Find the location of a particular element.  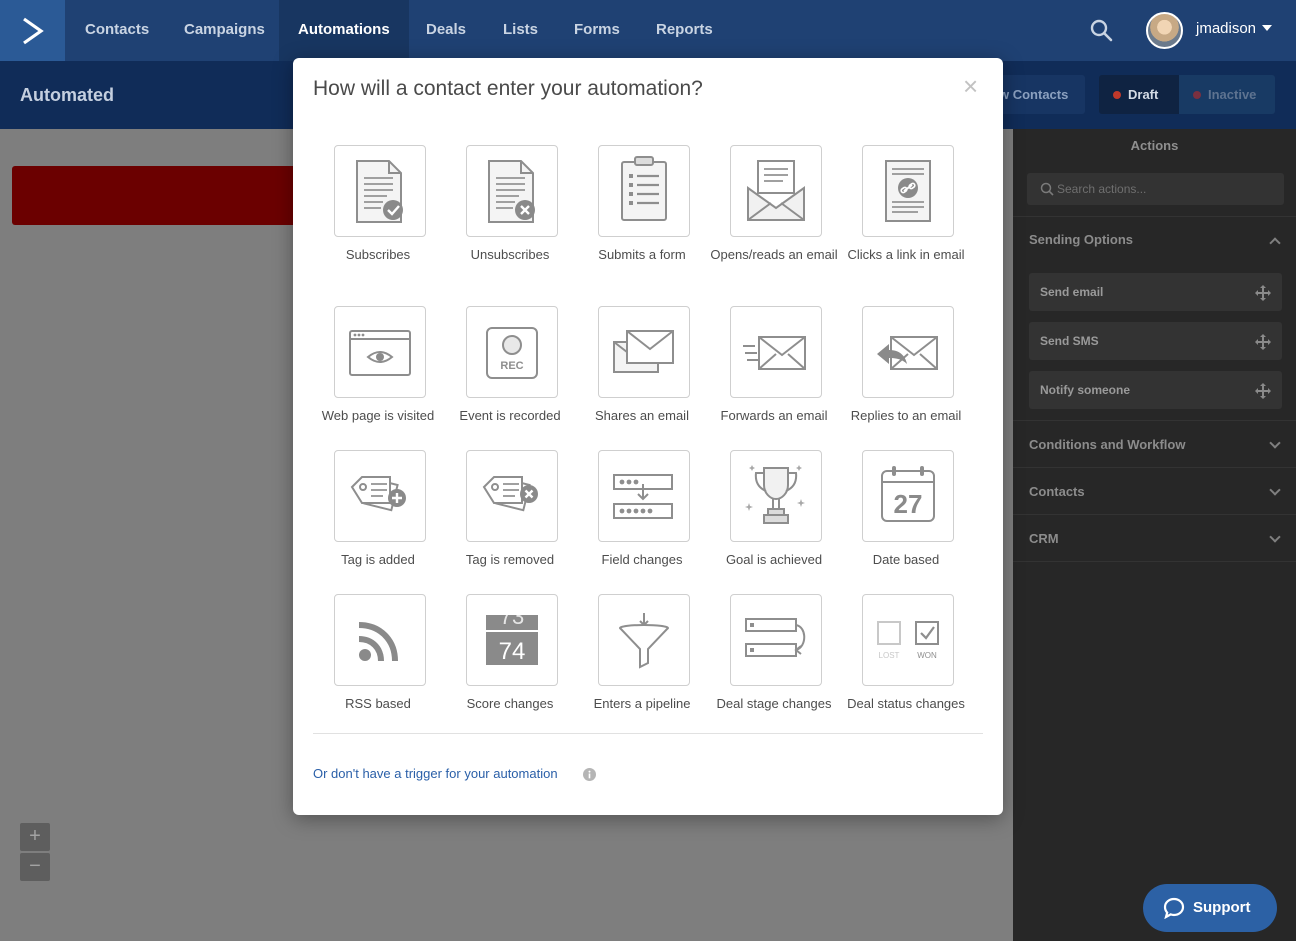

nav-campaigns: Campaigns is located at coordinates (224, 30).